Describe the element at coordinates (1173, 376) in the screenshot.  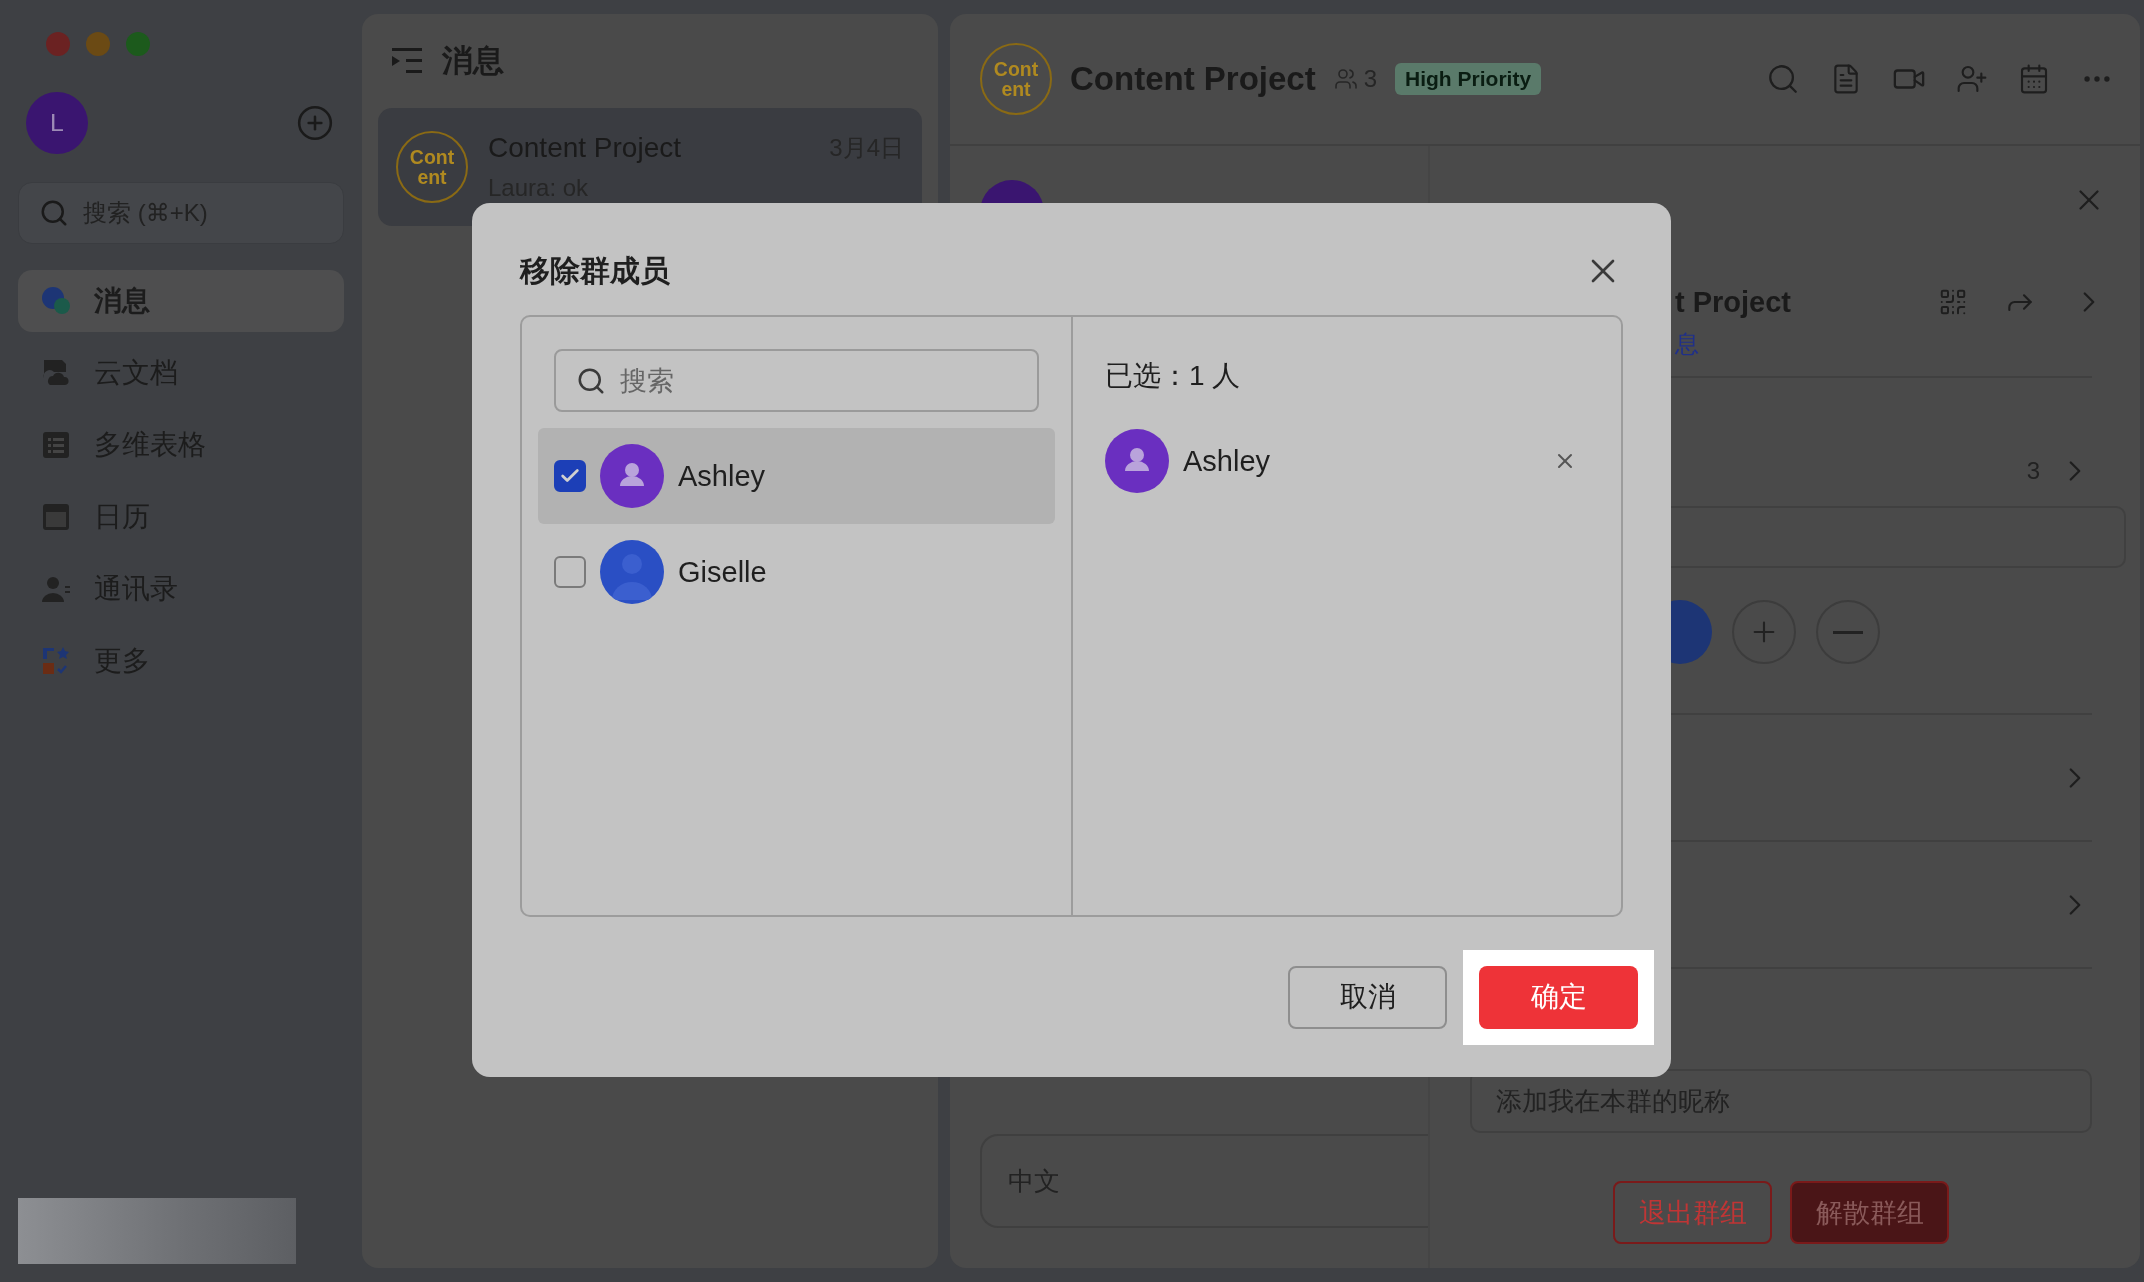
I see `selected-count: 已选：1 人` at that location.